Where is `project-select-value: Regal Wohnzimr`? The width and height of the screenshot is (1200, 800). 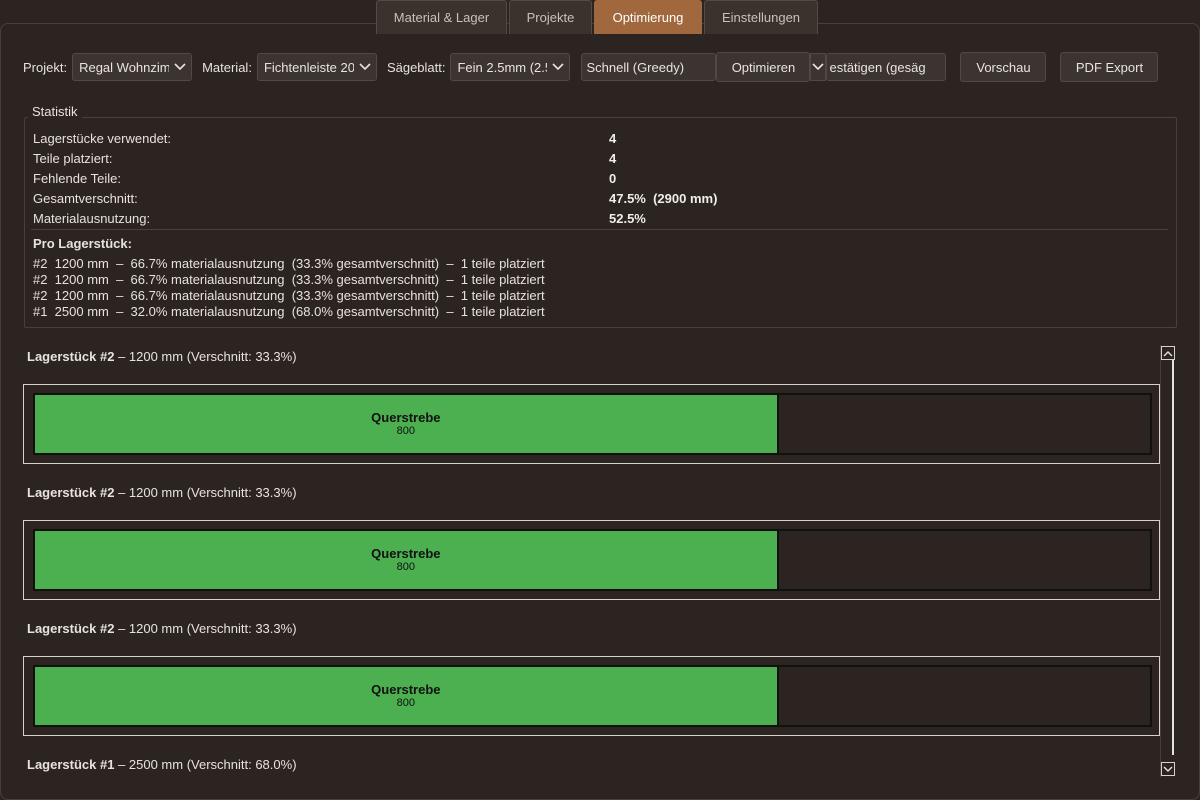 project-select-value: Regal Wohnzimr is located at coordinates (127, 67).